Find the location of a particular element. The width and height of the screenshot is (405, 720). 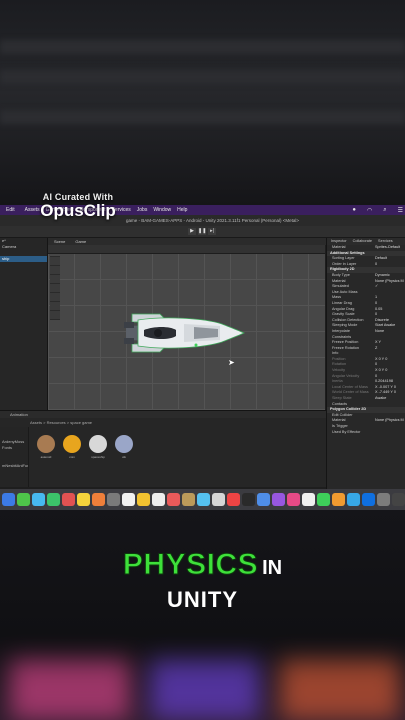

scene-tabs: Scene Game is located at coordinates (189, 241).